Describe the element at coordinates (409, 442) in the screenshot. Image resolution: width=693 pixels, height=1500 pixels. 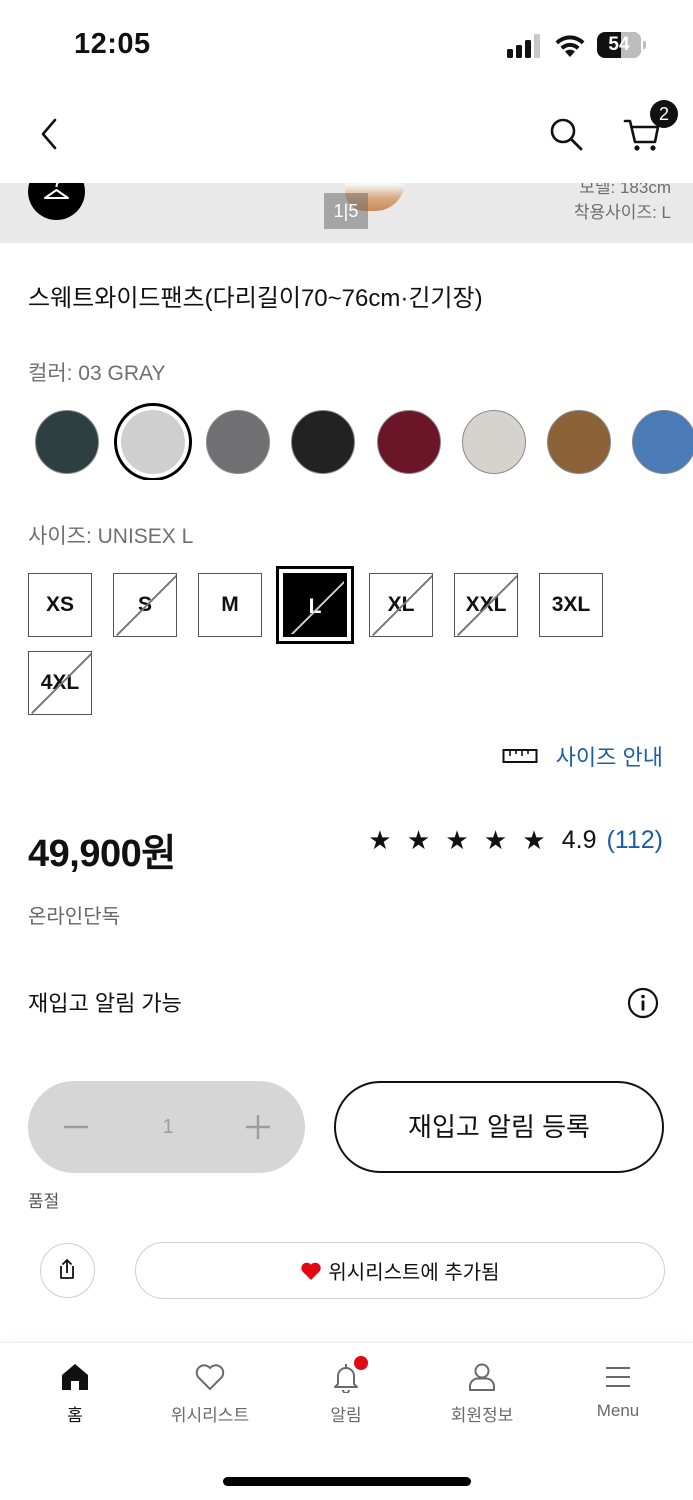
I see `color-swatch-wine` at that location.